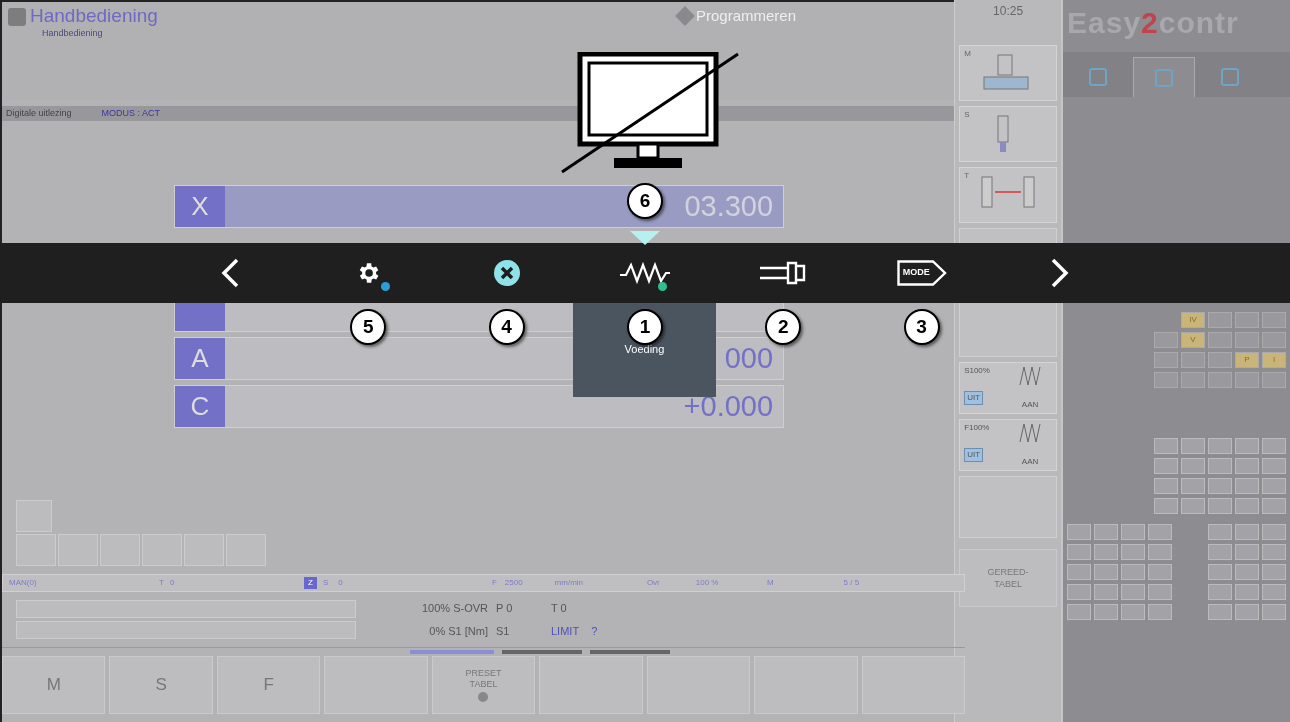  Describe the element at coordinates (479, 406) in the screenshot. I see `axis-row: C +0.000` at that location.